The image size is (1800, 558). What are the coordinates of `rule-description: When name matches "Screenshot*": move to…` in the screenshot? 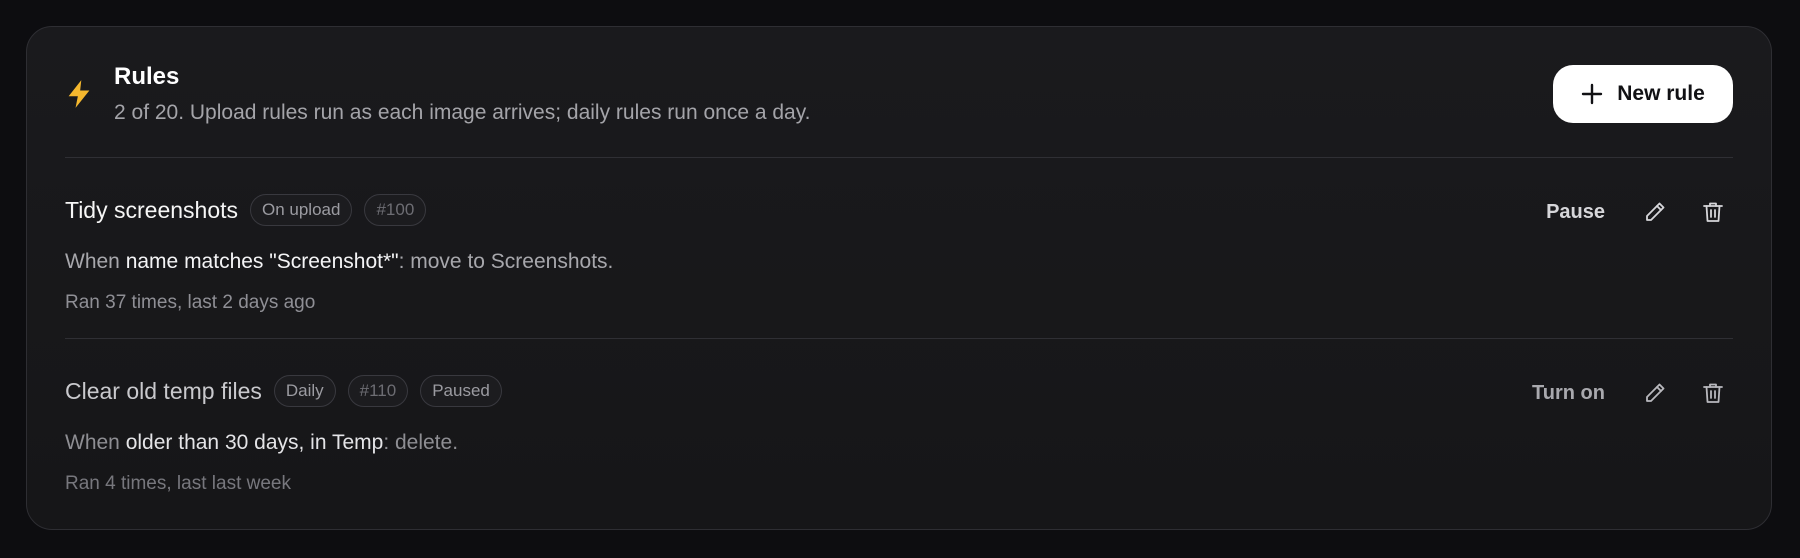 It's located at (339, 262).